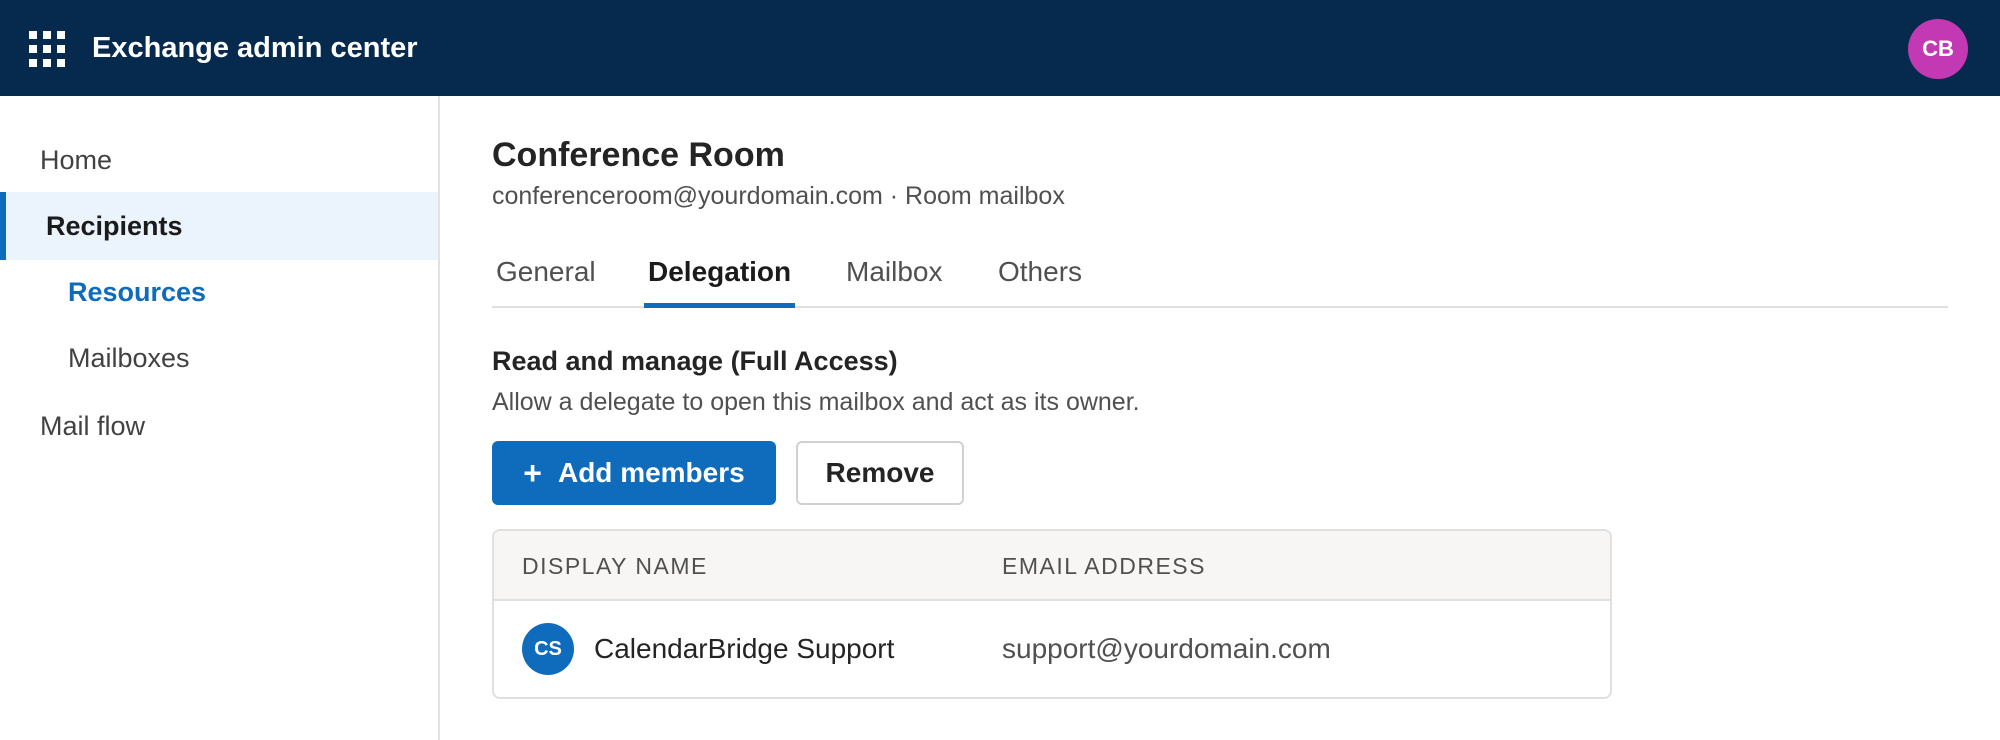  What do you see at coordinates (651, 472) in the screenshot?
I see `add-members-label: Add members` at bounding box center [651, 472].